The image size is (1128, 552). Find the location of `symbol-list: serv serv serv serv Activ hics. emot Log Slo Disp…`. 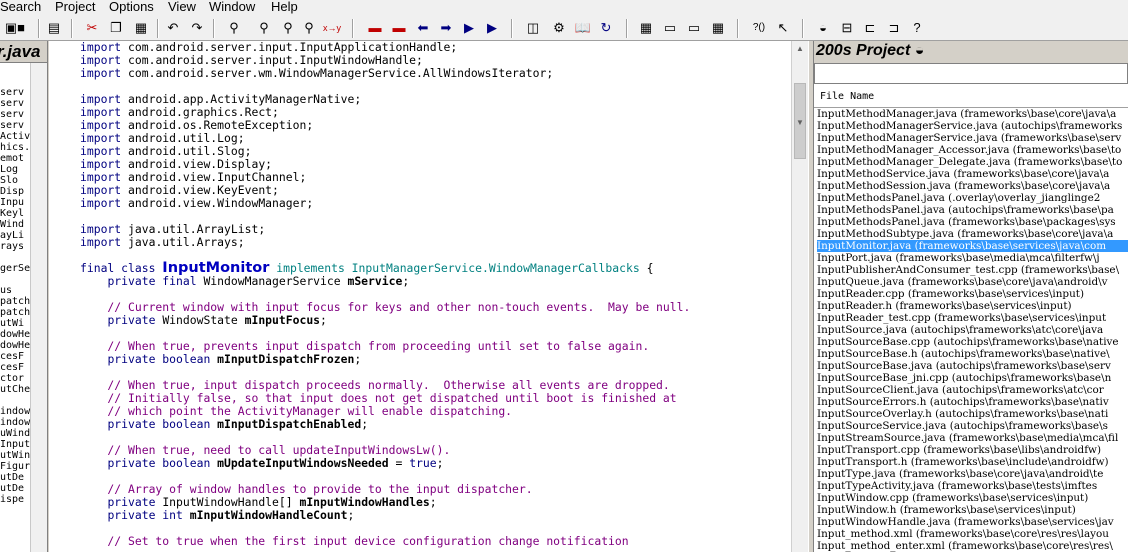

symbol-list: serv serv serv serv Activ hics. emot Log Slo Disp… is located at coordinates (15, 296).